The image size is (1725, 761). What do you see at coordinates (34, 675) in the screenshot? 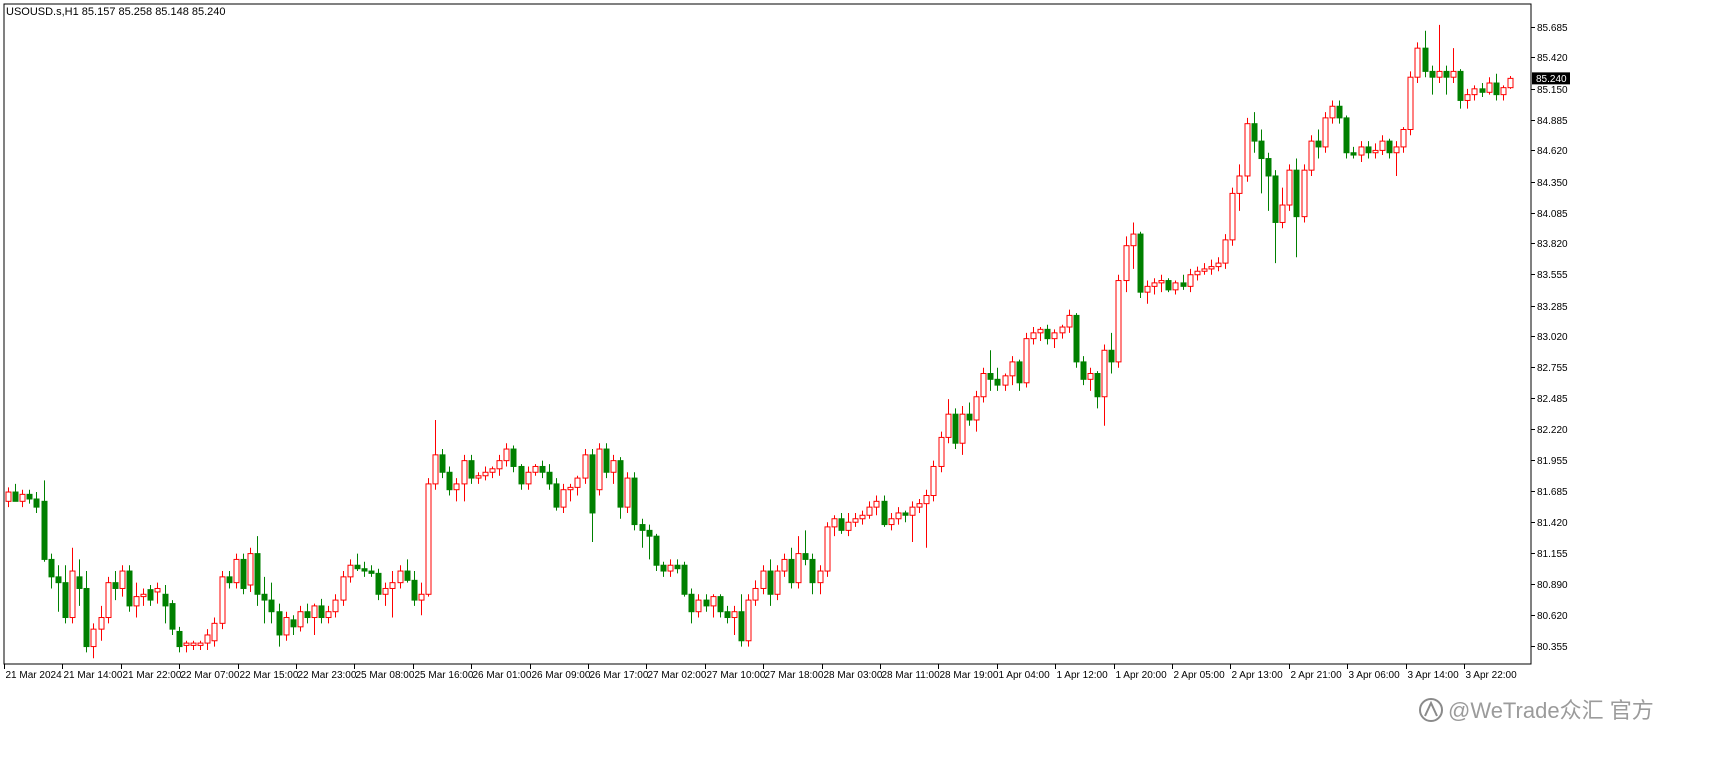
I see `x-tick-label: 21 Mar 2024` at bounding box center [34, 675].